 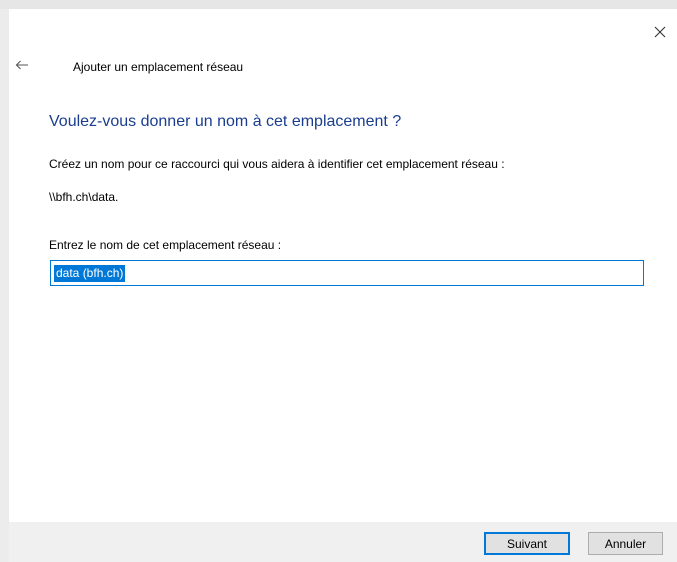 I want to click on wizard-title: Ajouter un emplacement réseau, so click(x=158, y=67).